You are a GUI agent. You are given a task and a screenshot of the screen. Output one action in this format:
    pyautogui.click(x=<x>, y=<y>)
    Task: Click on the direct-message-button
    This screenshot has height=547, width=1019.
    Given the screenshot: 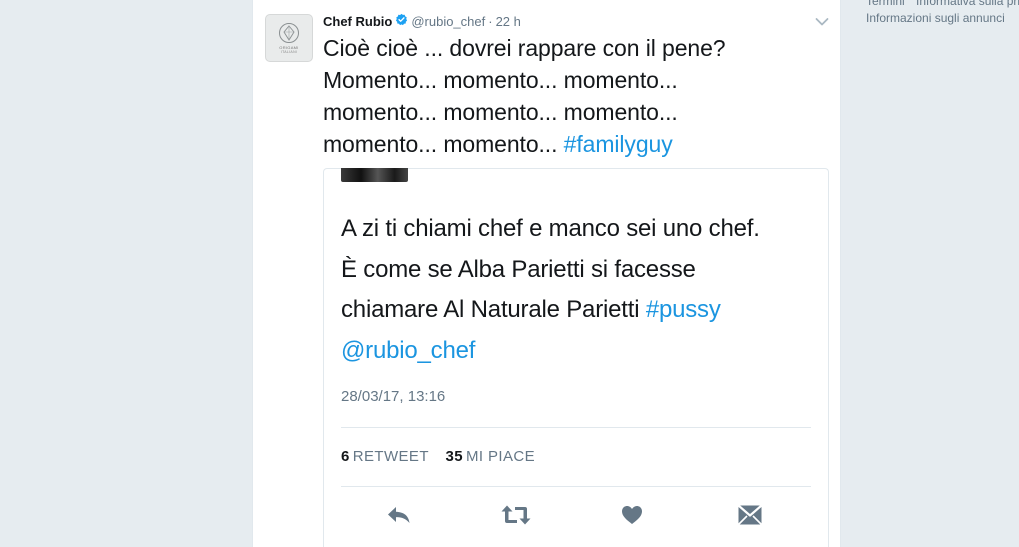 What is the action you would take?
    pyautogui.click(x=750, y=517)
    